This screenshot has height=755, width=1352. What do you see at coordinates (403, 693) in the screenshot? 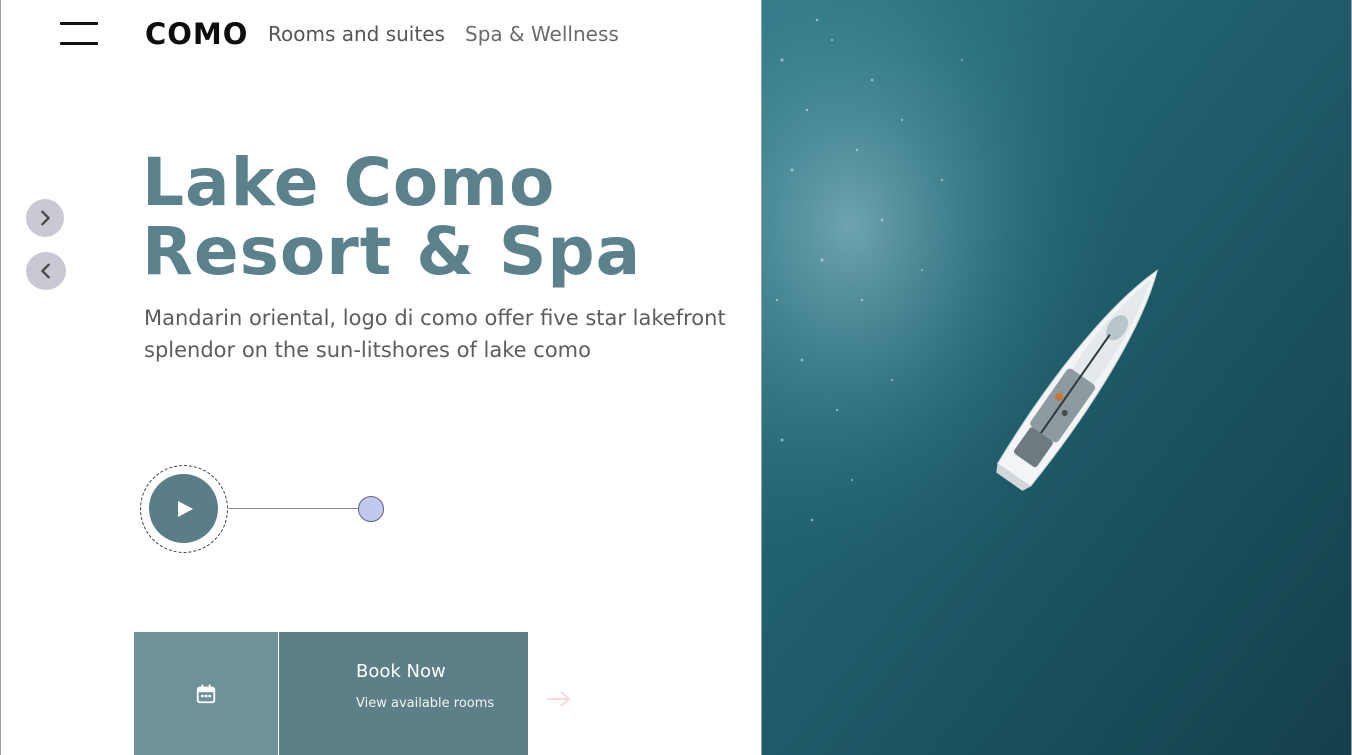
I see `book-now-button: Book Now View available rooms` at bounding box center [403, 693].